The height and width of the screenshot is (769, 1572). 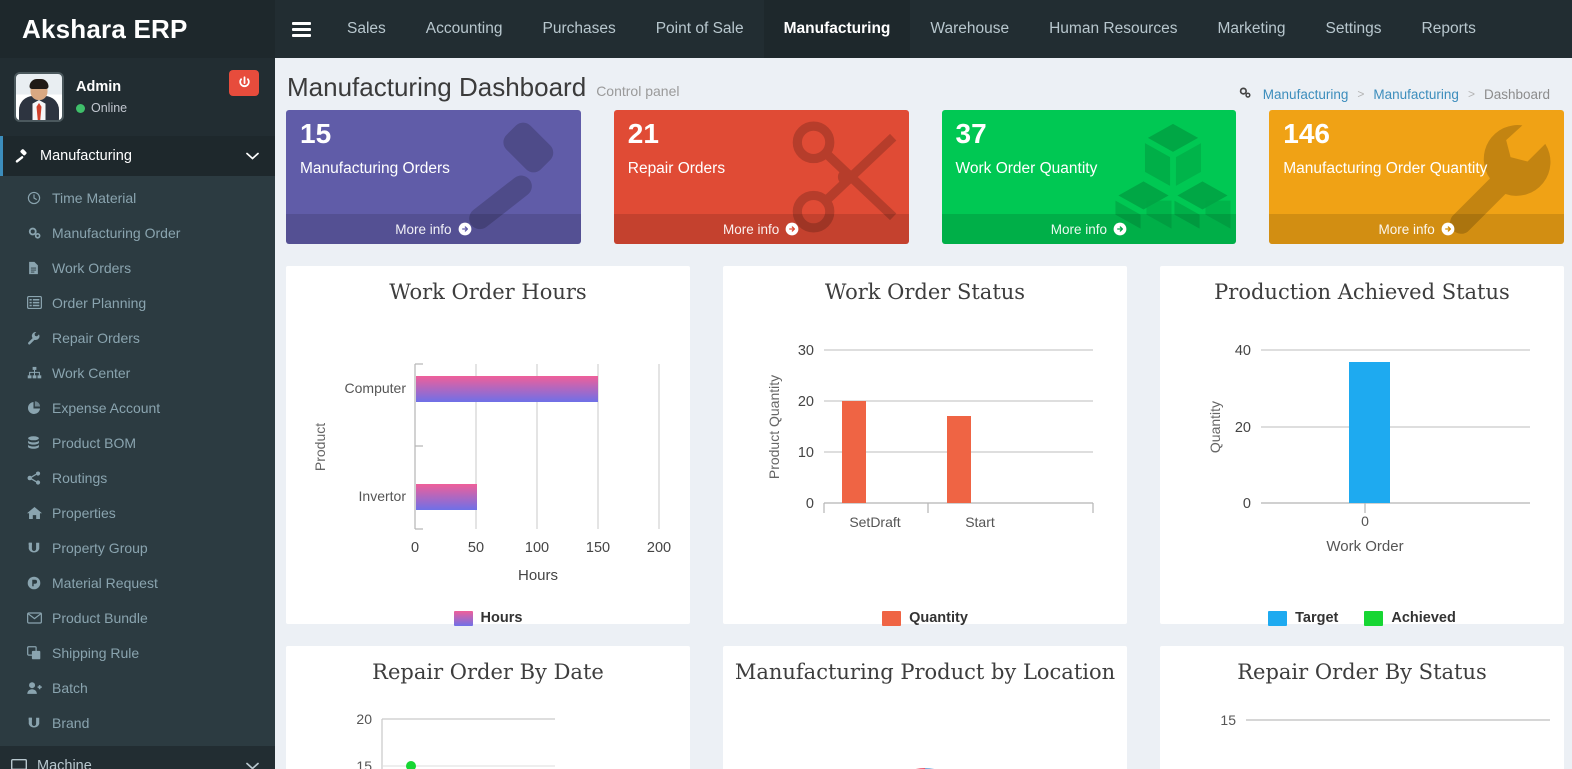 I want to click on sidebar-item-repair-orders: Repair Orders, so click(x=137, y=337).